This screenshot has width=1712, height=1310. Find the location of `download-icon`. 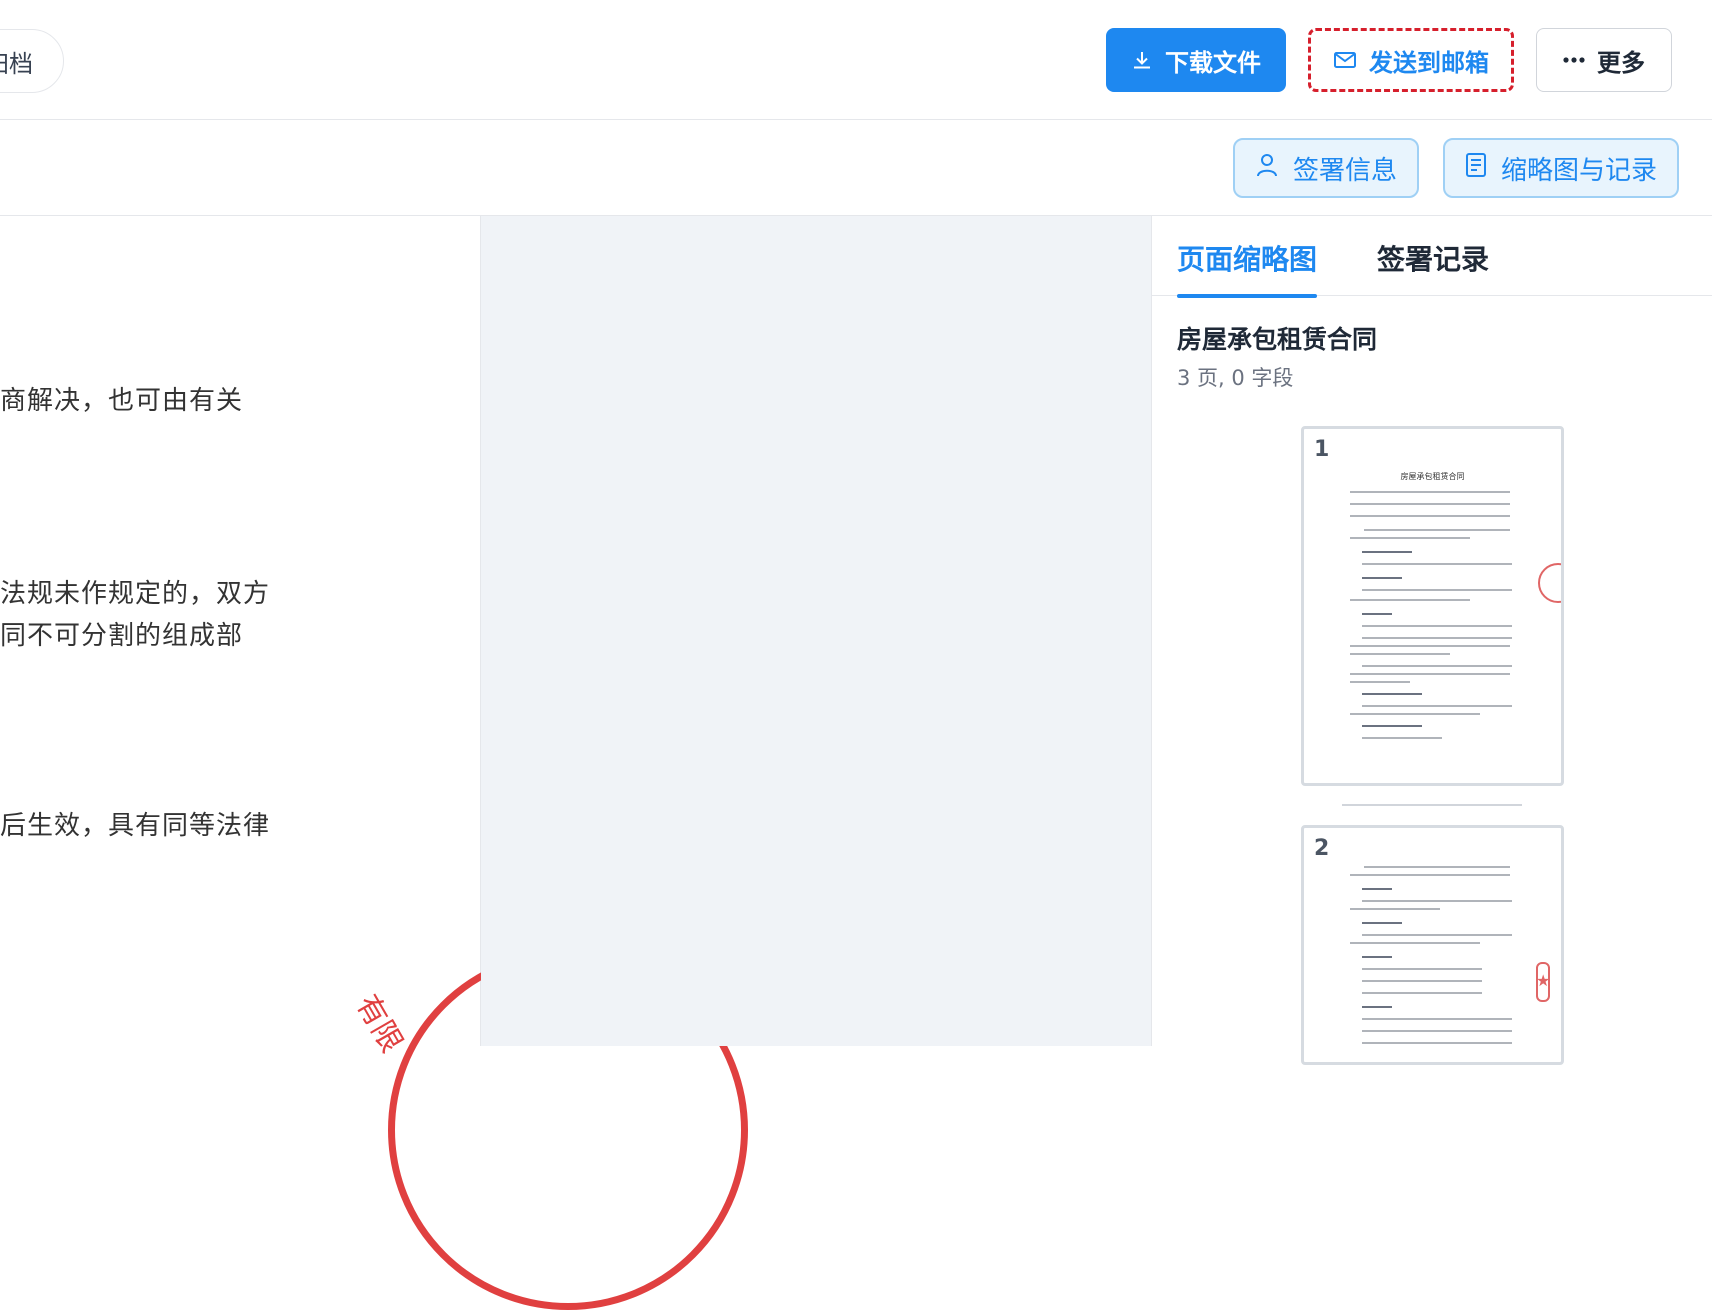

download-icon is located at coordinates (1142, 60).